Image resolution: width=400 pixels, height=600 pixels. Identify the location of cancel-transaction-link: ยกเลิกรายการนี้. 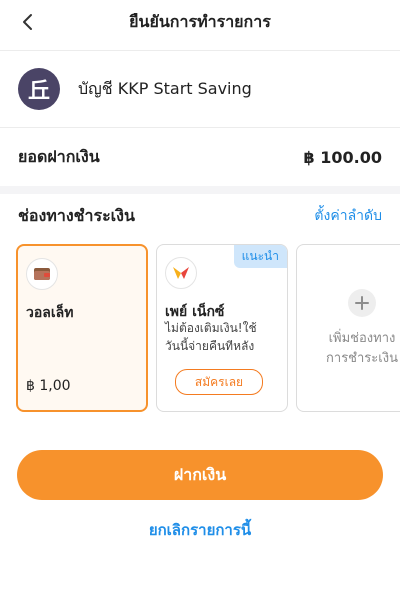
(200, 530).